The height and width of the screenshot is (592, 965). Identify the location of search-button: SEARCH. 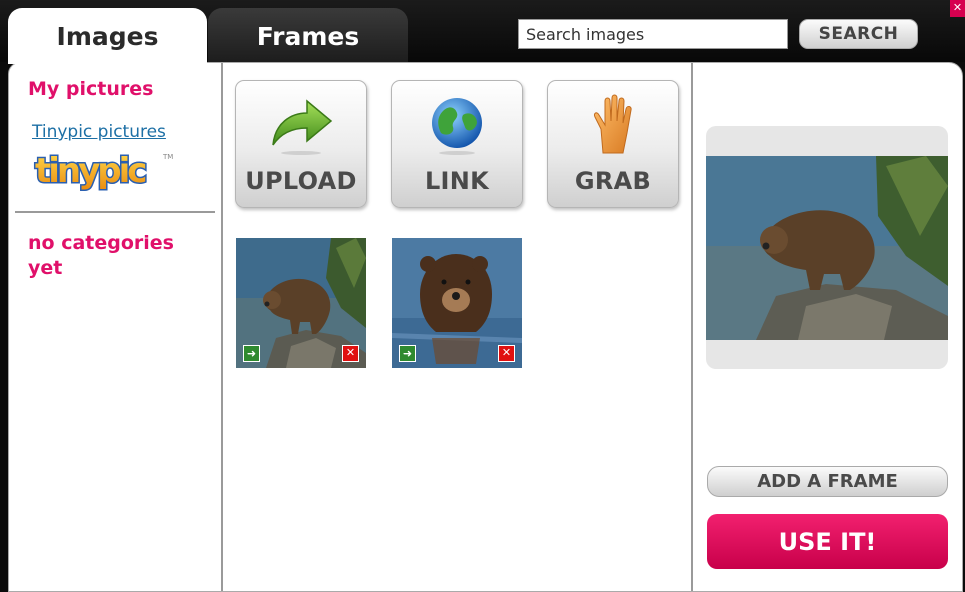
(858, 34).